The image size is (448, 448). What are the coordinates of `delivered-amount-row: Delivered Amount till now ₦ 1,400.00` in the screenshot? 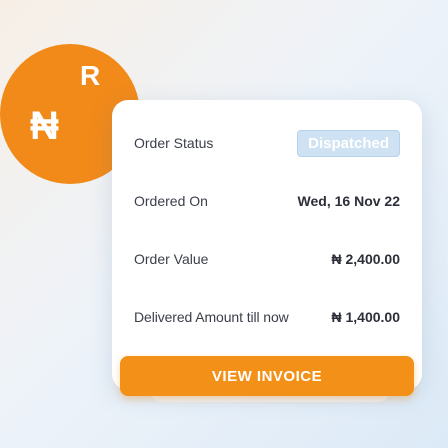 It's located at (267, 317).